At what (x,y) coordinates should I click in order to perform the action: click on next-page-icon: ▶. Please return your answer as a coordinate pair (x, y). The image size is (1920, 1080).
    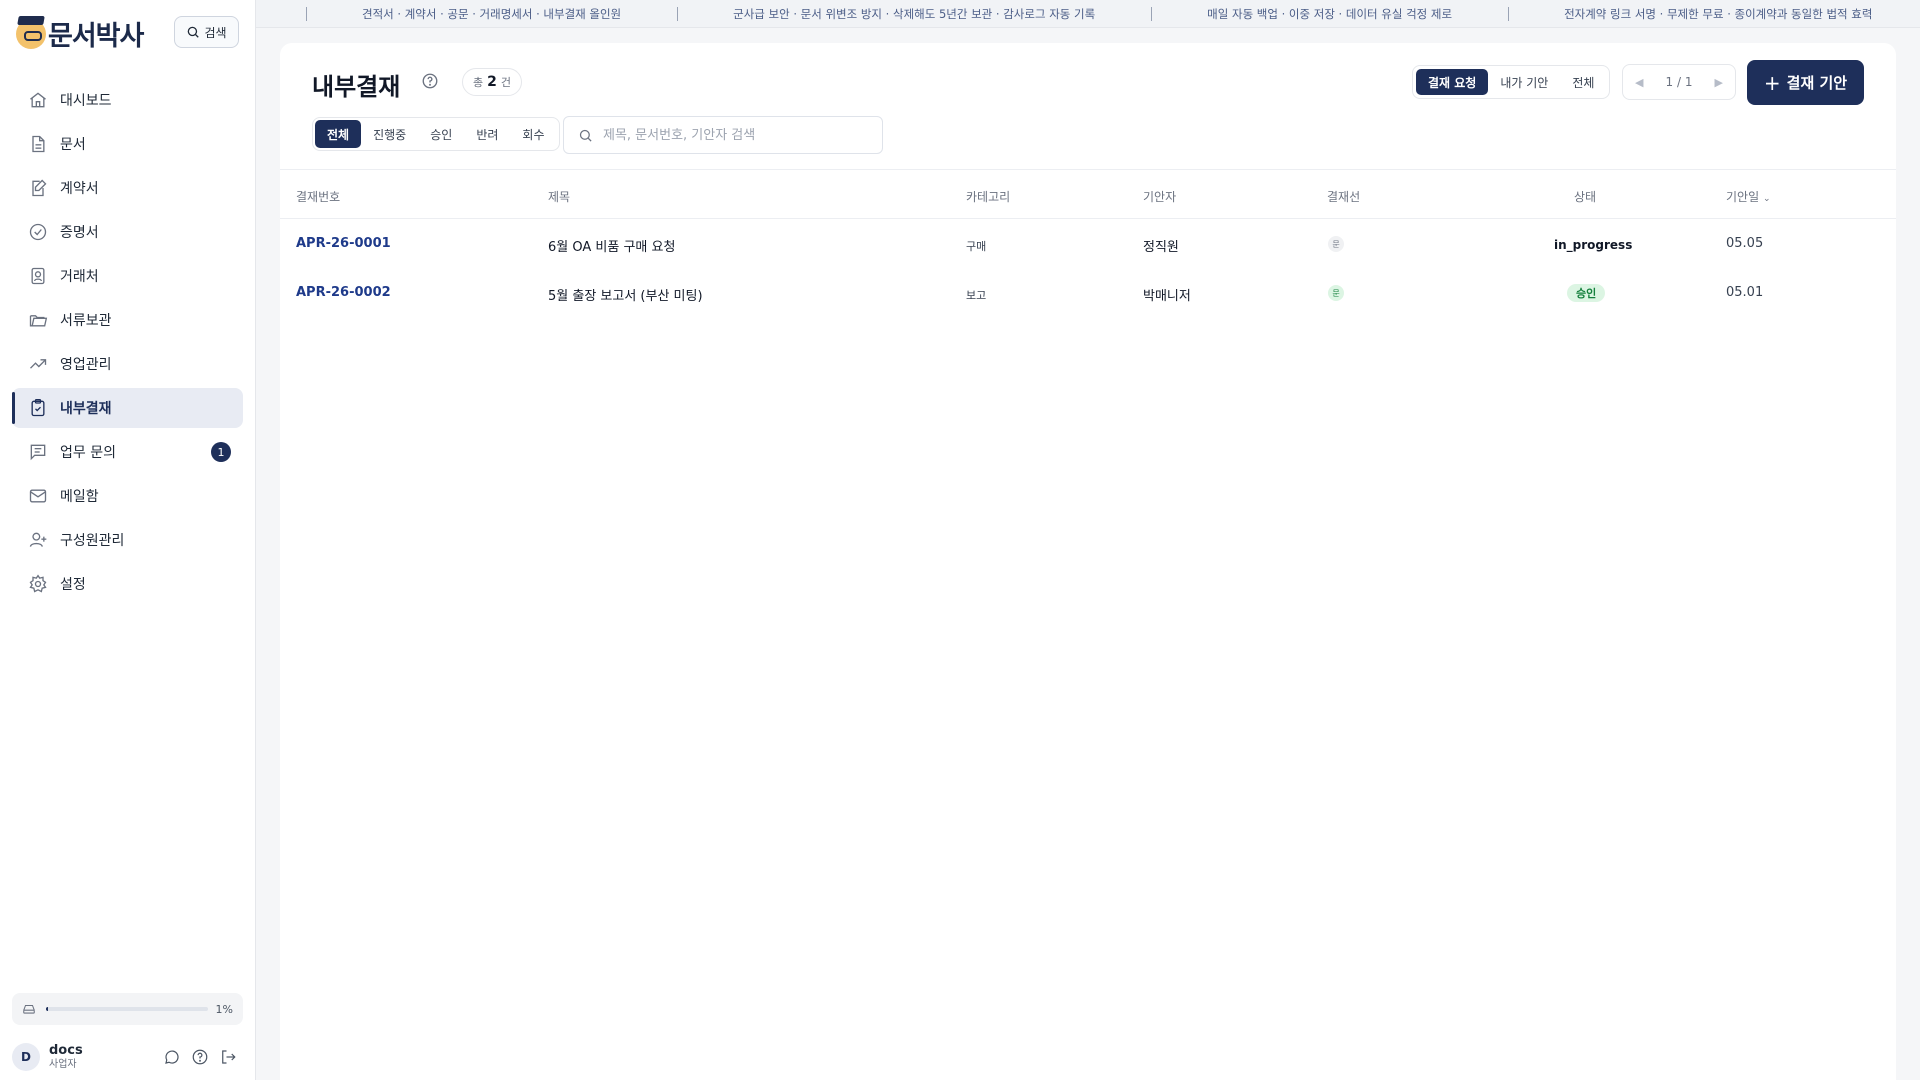
    Looking at the image, I should click on (1719, 82).